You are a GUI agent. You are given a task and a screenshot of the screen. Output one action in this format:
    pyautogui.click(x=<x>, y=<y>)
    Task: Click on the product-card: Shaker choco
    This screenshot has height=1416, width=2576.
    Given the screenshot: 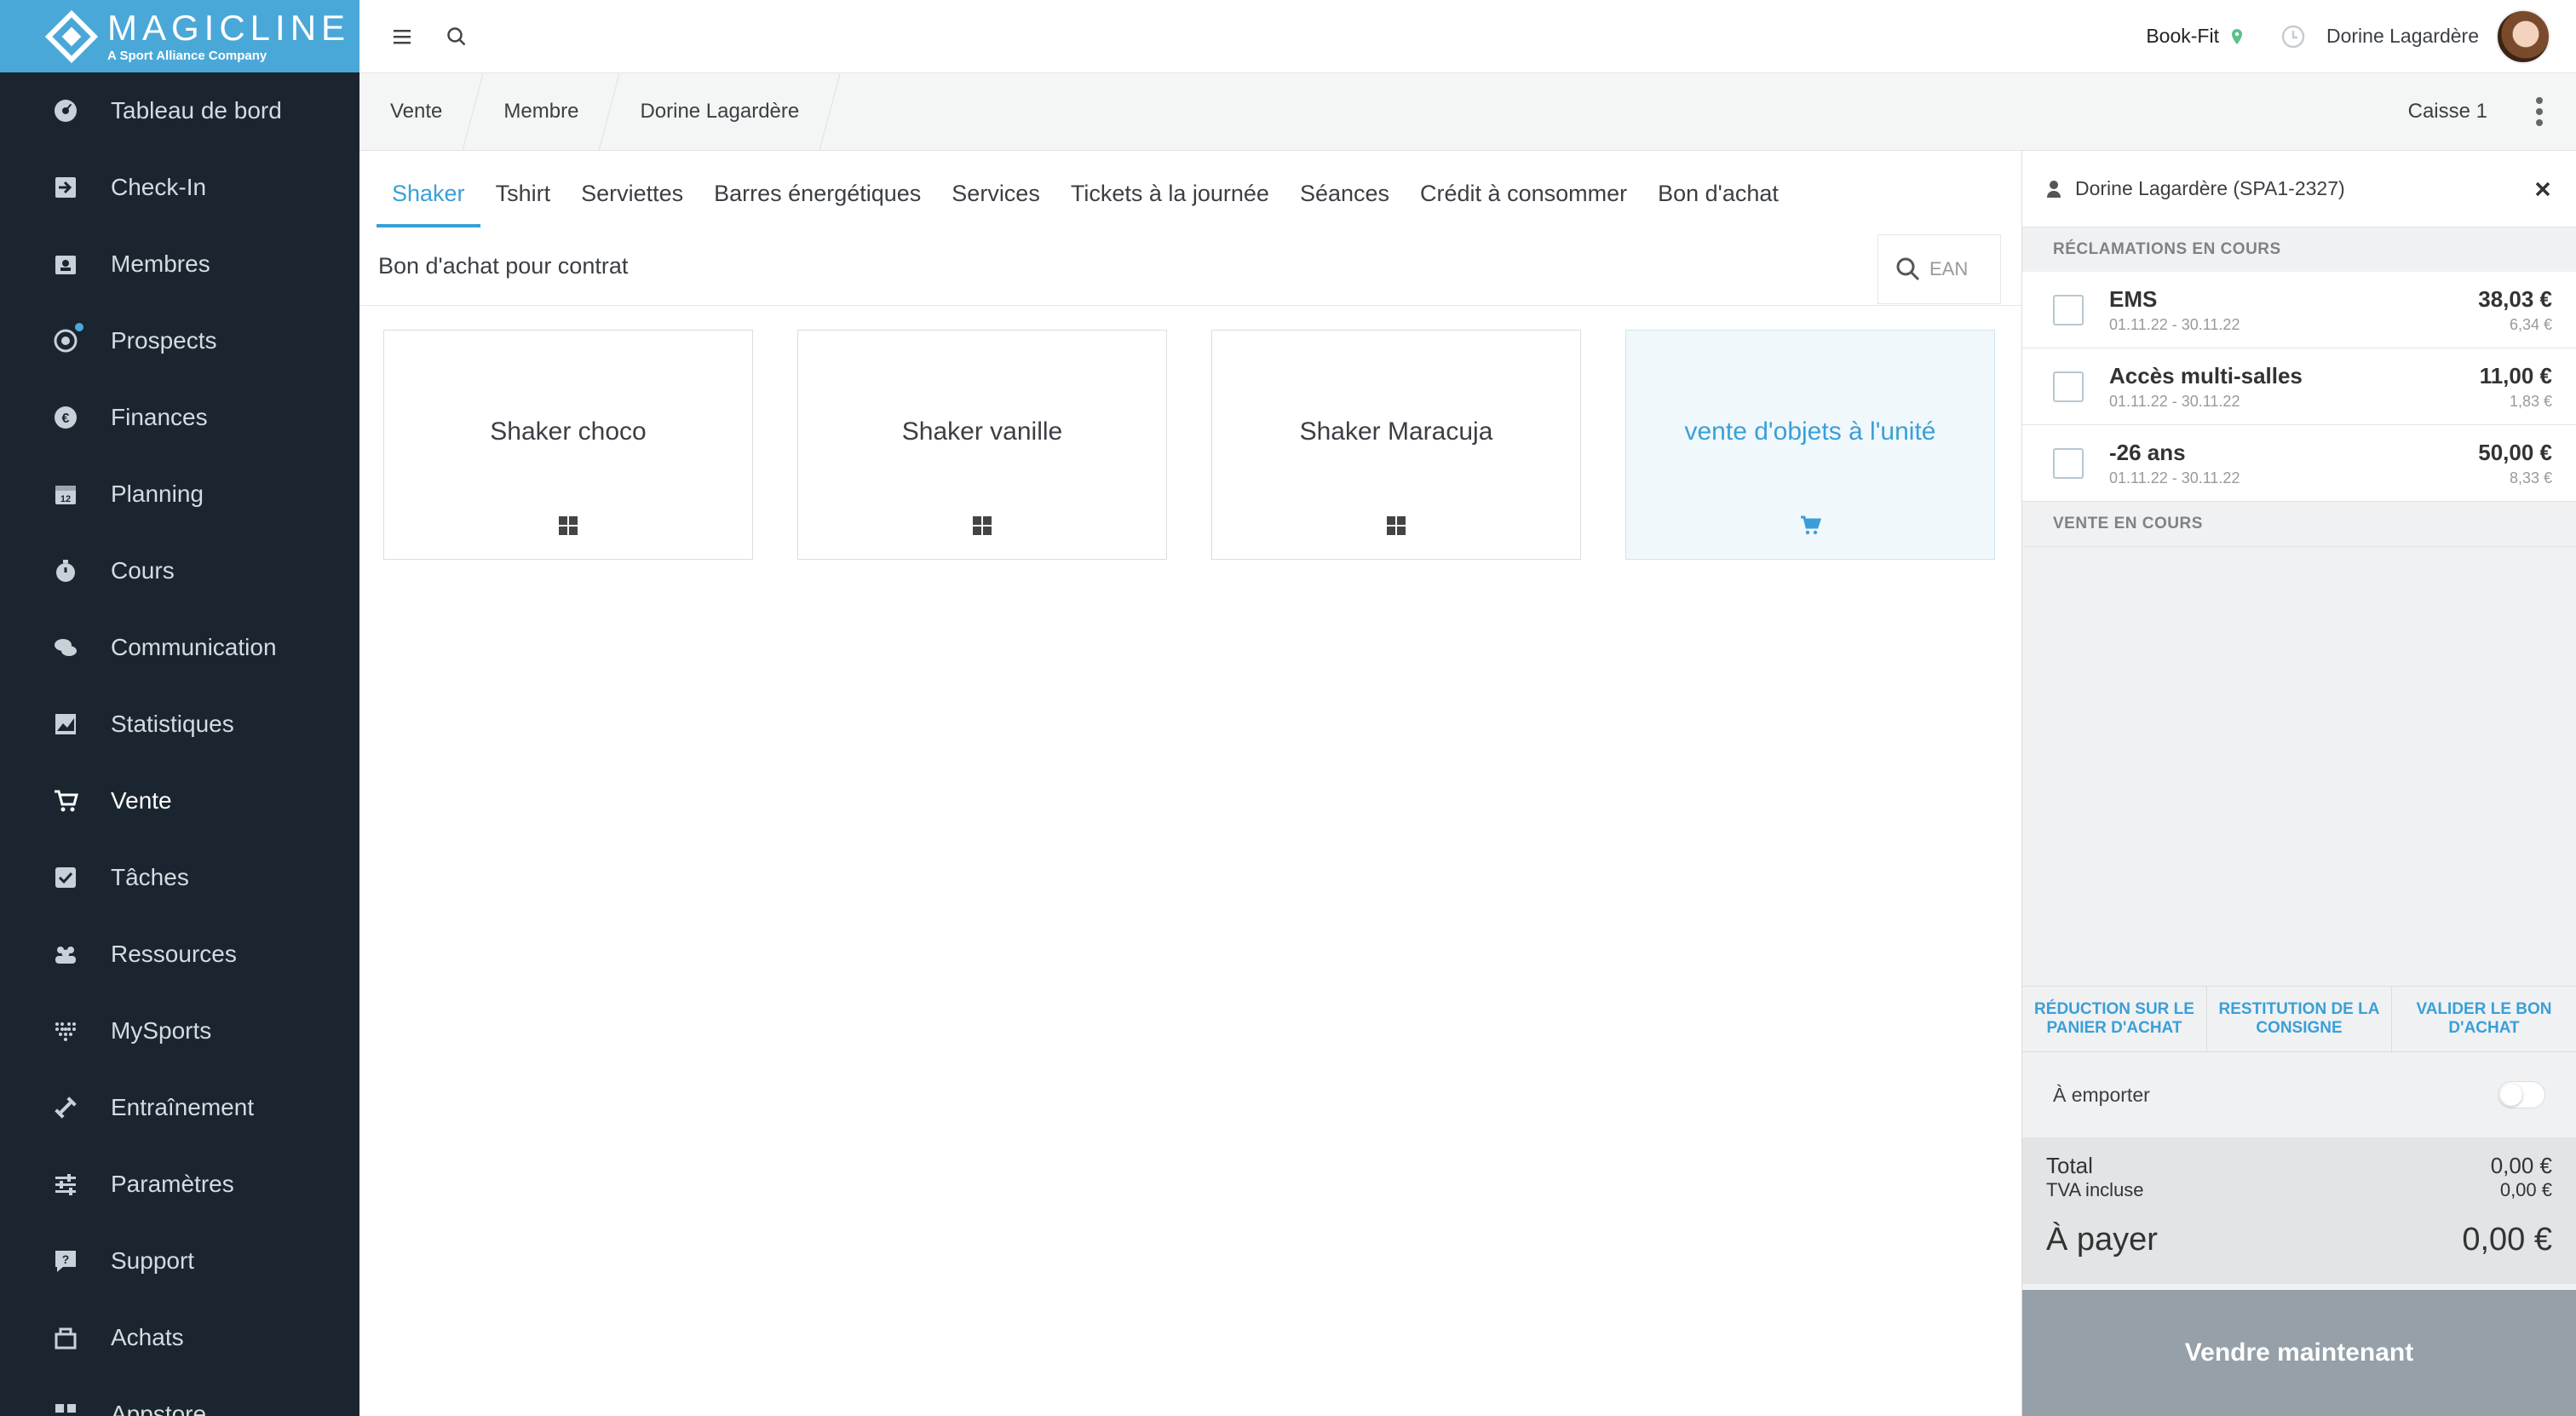 What is the action you would take?
    pyautogui.click(x=568, y=445)
    